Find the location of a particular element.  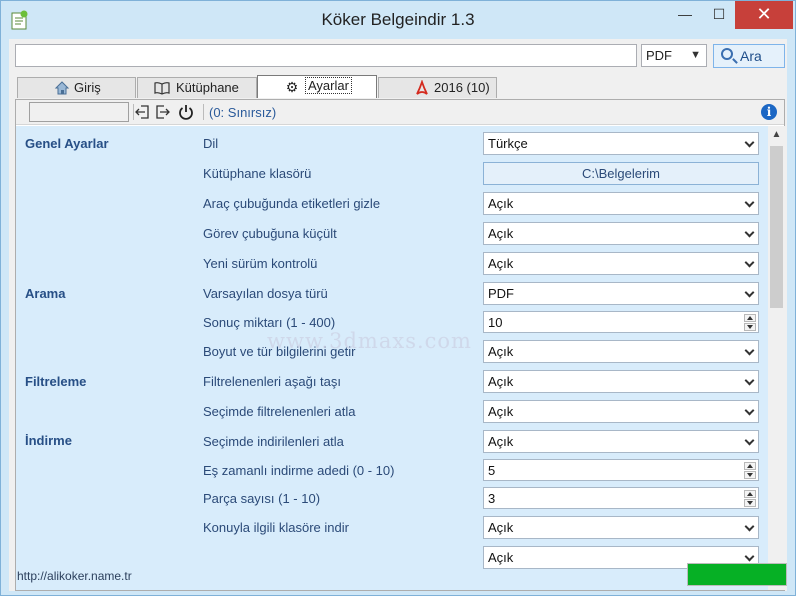

download-progress-bar is located at coordinates (737, 574).